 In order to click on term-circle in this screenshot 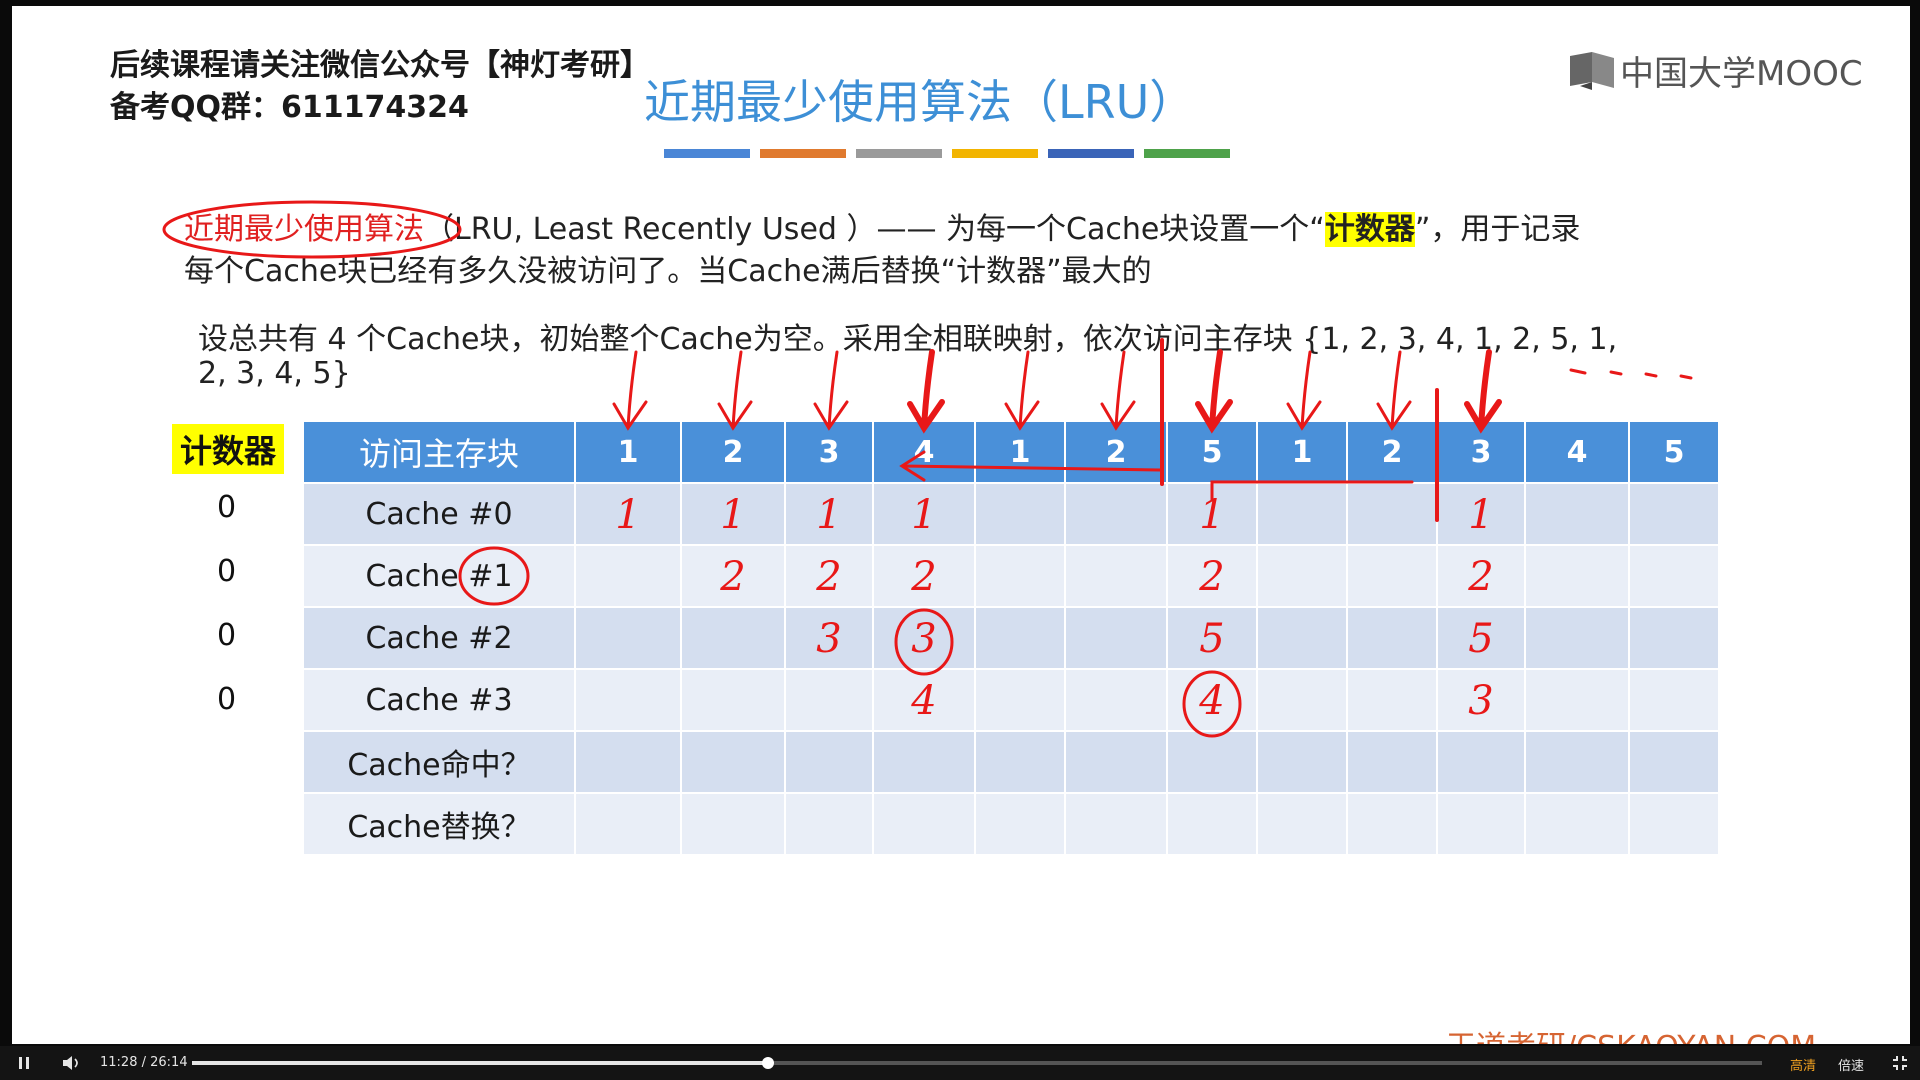, I will do `click(312, 229)`.